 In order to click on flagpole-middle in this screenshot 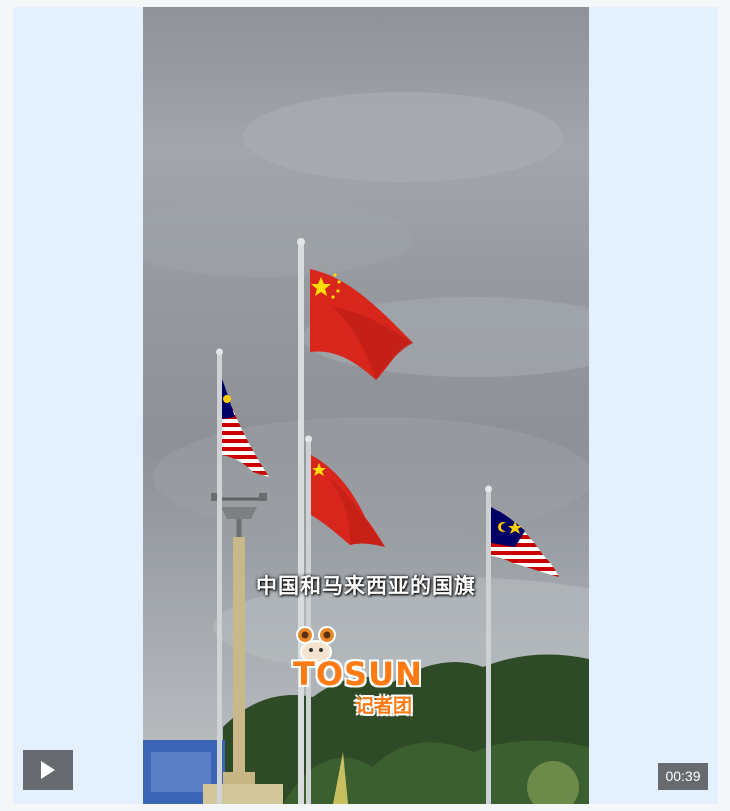, I will do `click(308, 621)`.